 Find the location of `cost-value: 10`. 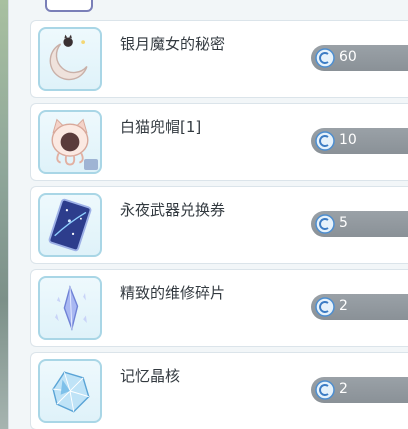

cost-value: 10 is located at coordinates (348, 140).